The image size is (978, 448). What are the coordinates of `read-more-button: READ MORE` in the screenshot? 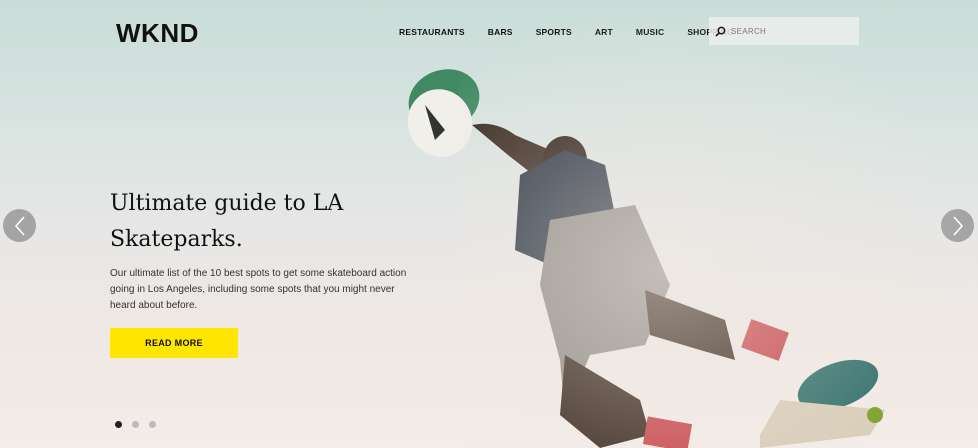 It's located at (174, 343).